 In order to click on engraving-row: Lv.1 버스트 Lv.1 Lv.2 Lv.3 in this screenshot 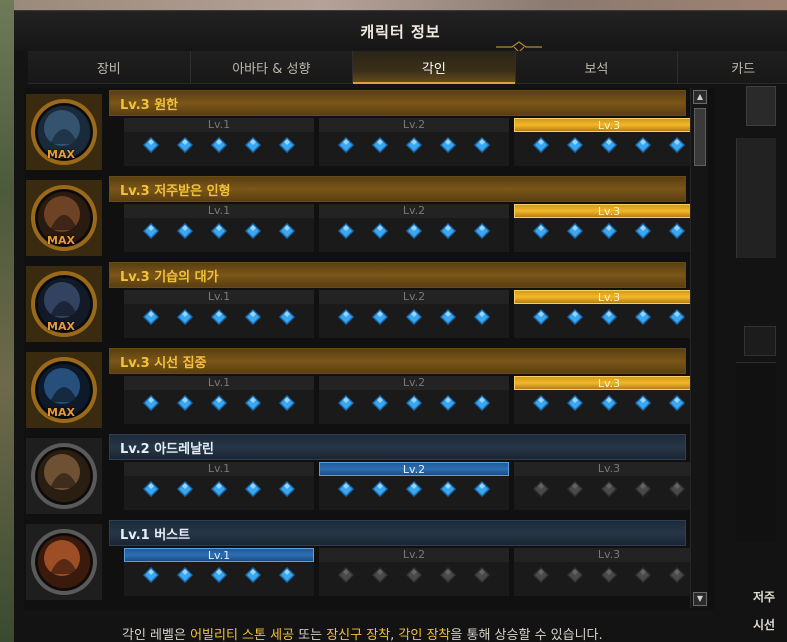, I will do `click(364, 560)`.